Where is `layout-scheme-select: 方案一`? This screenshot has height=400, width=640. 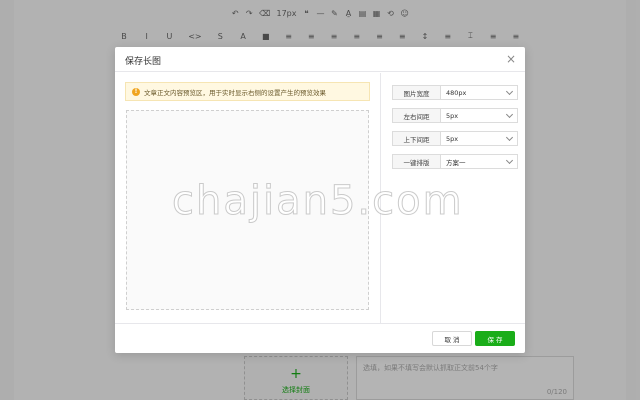
layout-scheme-select: 方案一 is located at coordinates (479, 161).